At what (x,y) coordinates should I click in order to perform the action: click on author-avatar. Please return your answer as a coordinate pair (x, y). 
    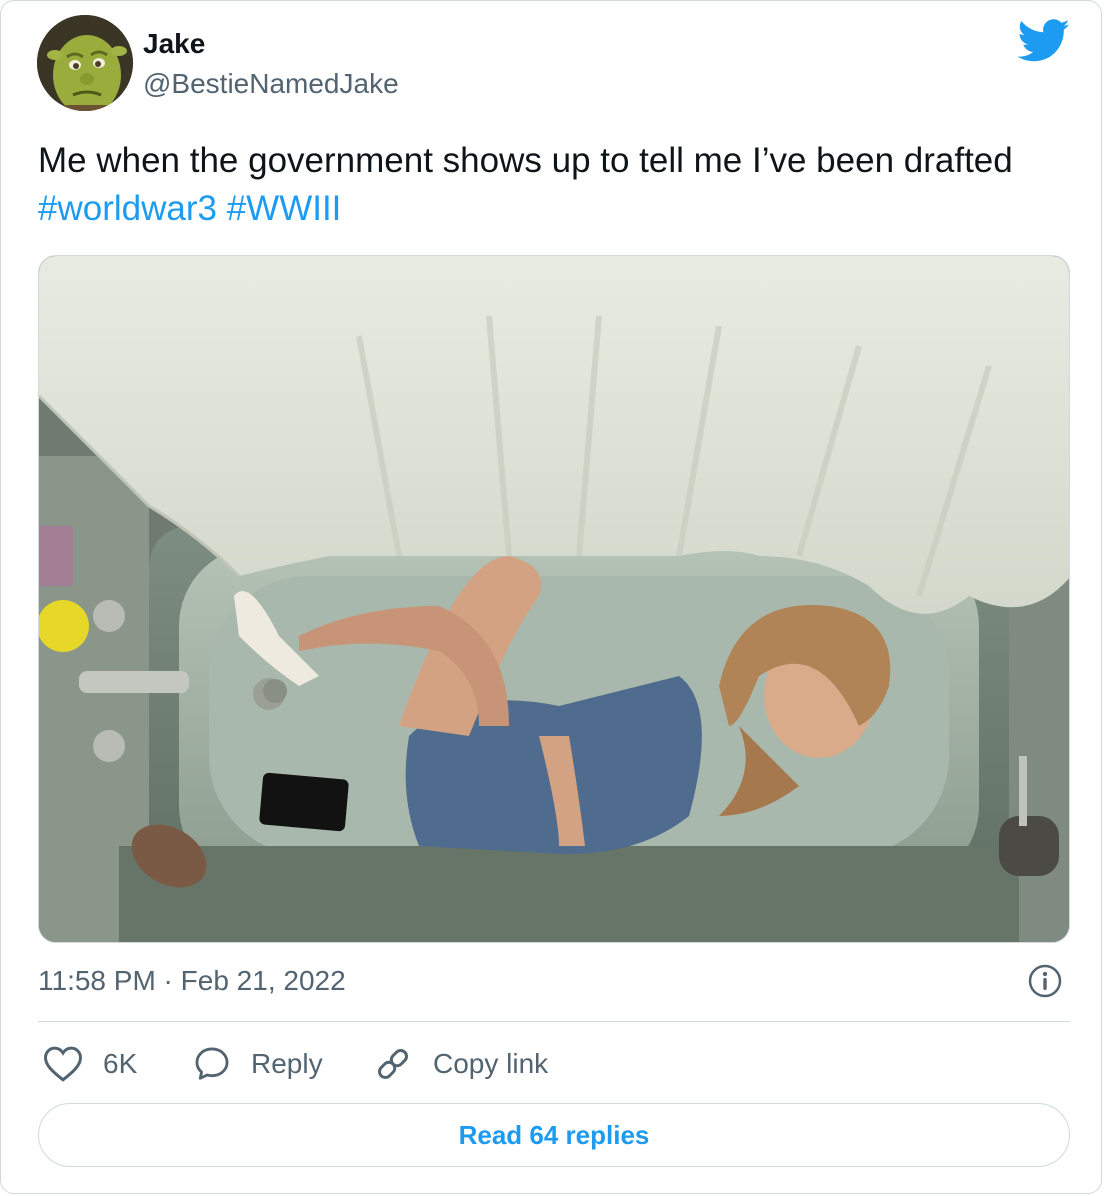
    Looking at the image, I should click on (85, 63).